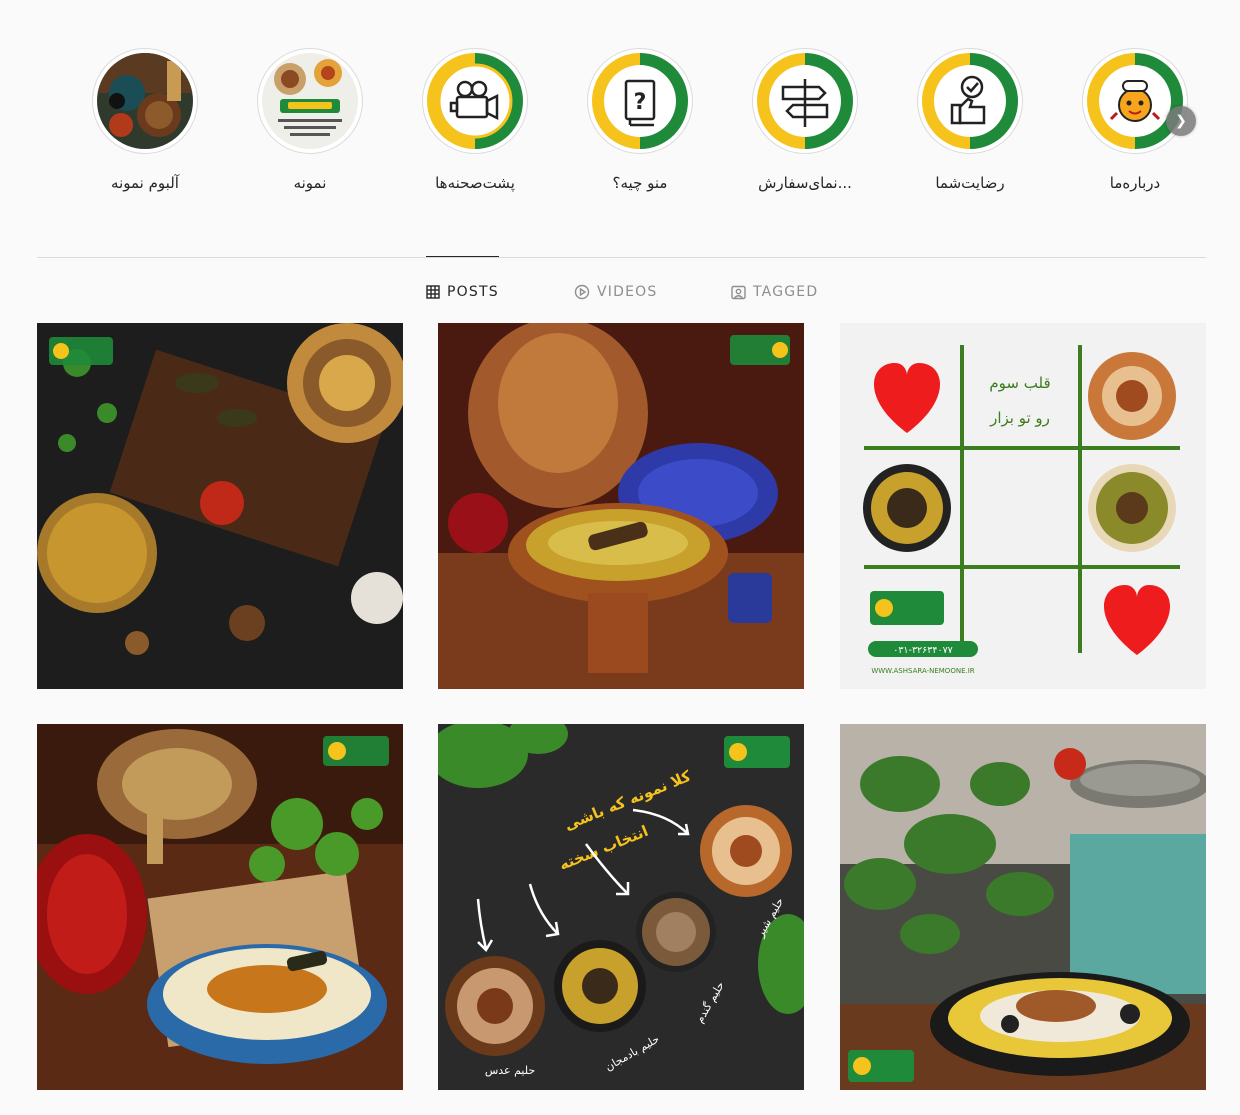 The width and height of the screenshot is (1240, 1115). Describe the element at coordinates (462, 256) in the screenshot. I see `active-tab-indicator` at that location.